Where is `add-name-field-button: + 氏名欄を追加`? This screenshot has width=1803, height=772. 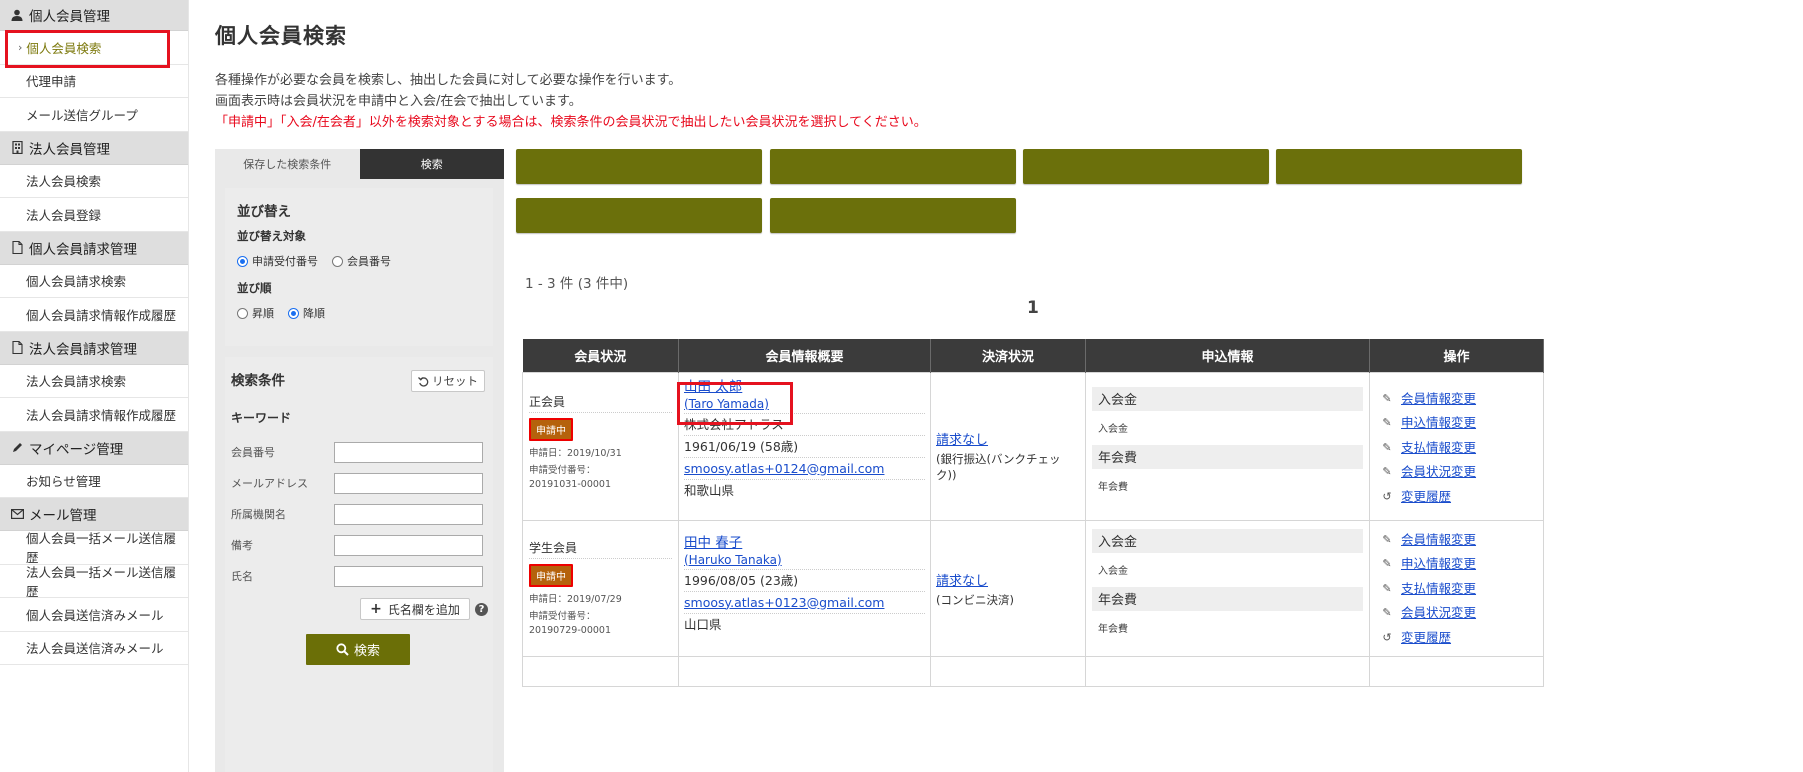 add-name-field-button: + 氏名欄を追加 is located at coordinates (415, 609).